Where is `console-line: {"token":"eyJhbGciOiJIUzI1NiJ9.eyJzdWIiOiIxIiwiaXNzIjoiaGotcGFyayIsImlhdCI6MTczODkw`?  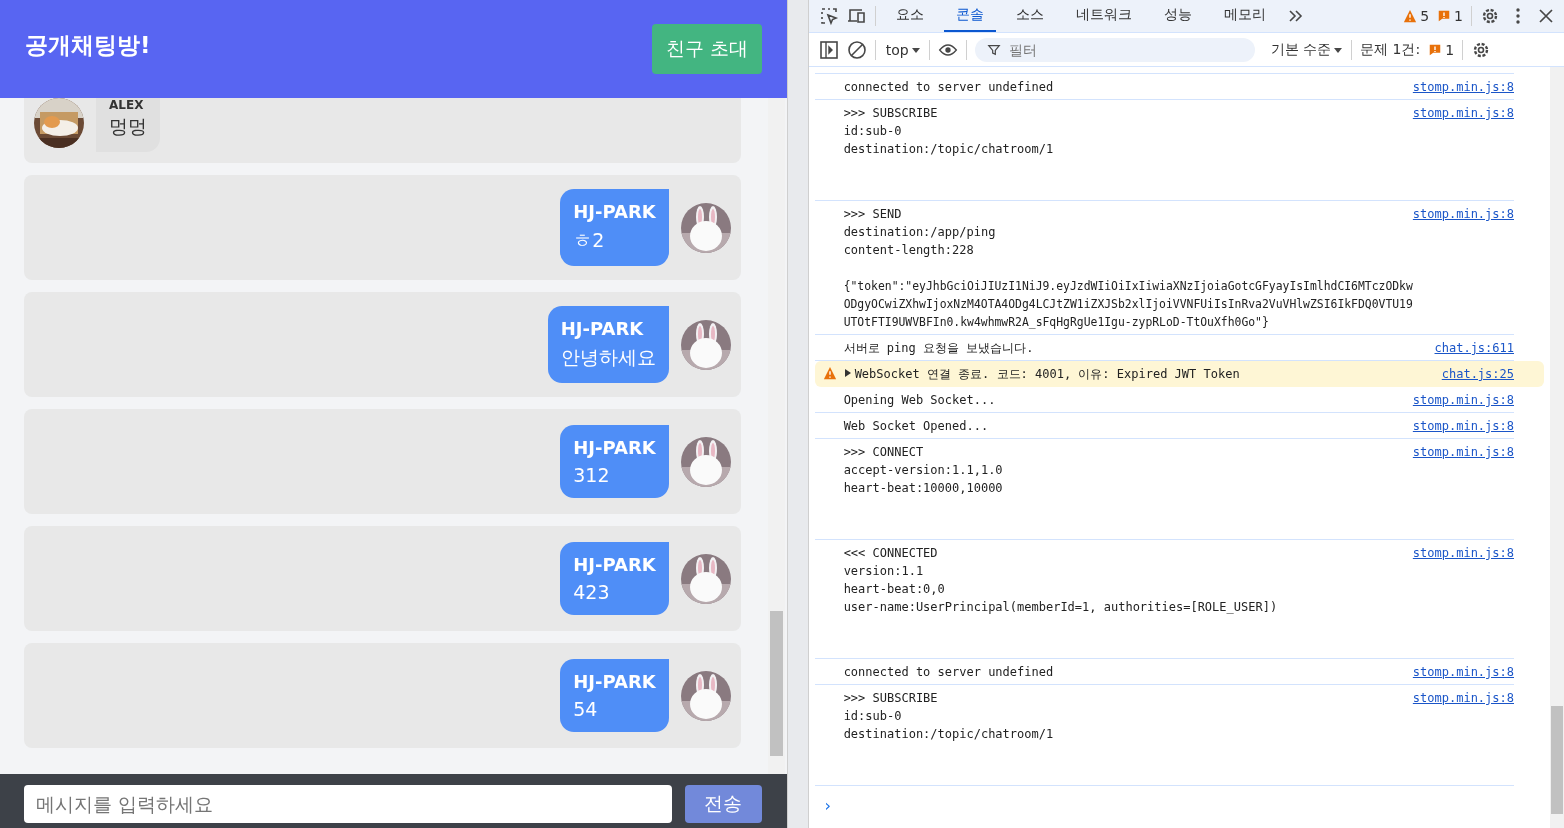
console-line: {"token":"eyJhbGciOiJIUzI1NiJ9.eyJzdWIiOiIxIiwiaXNzIjoiaGotcGFyayIsImlhdCI6MTczODkw is located at coordinates (1128, 286).